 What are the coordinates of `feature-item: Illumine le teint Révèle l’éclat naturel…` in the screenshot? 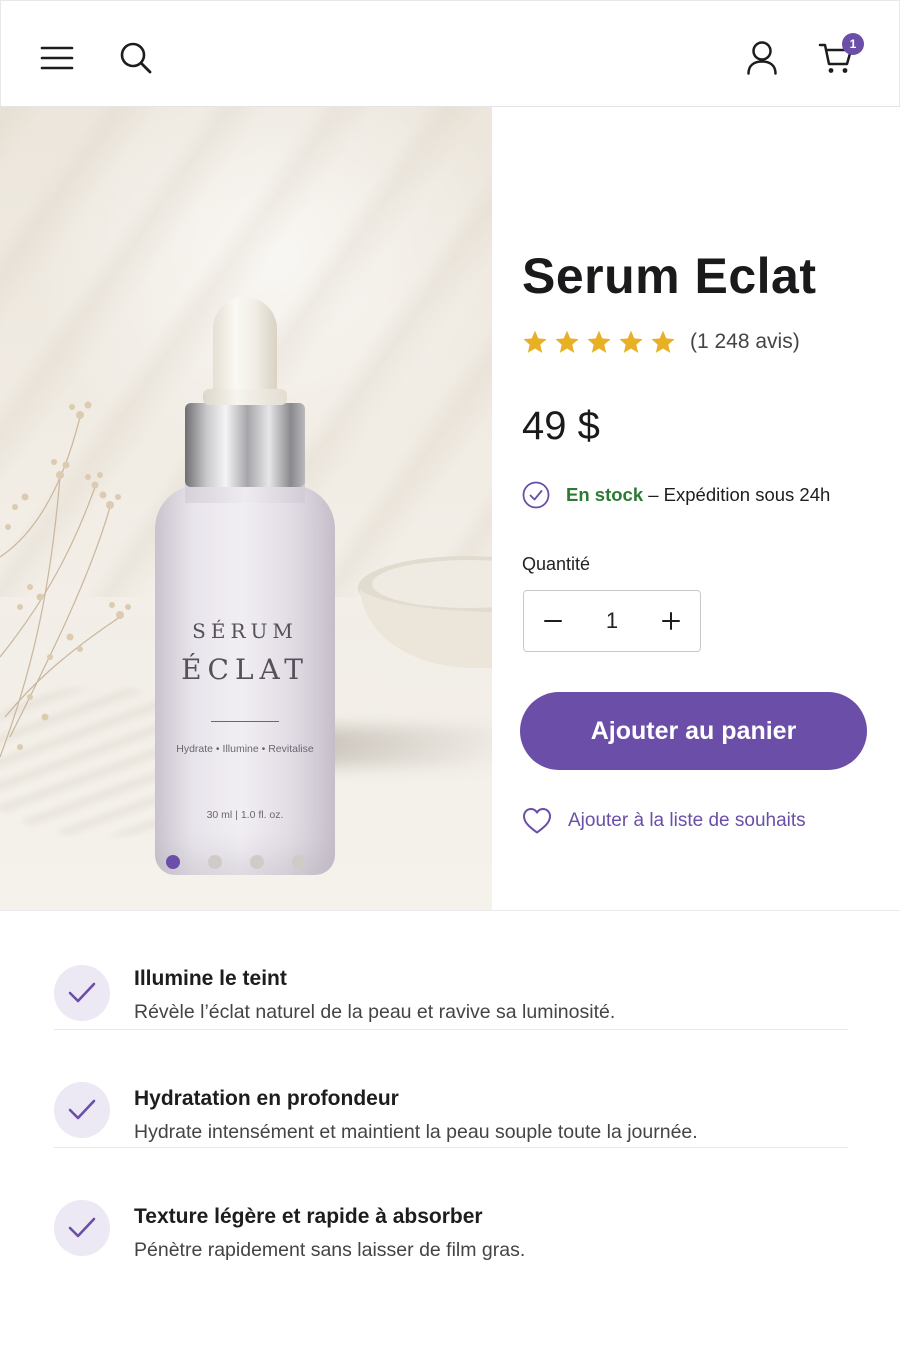 It's located at (451, 970).